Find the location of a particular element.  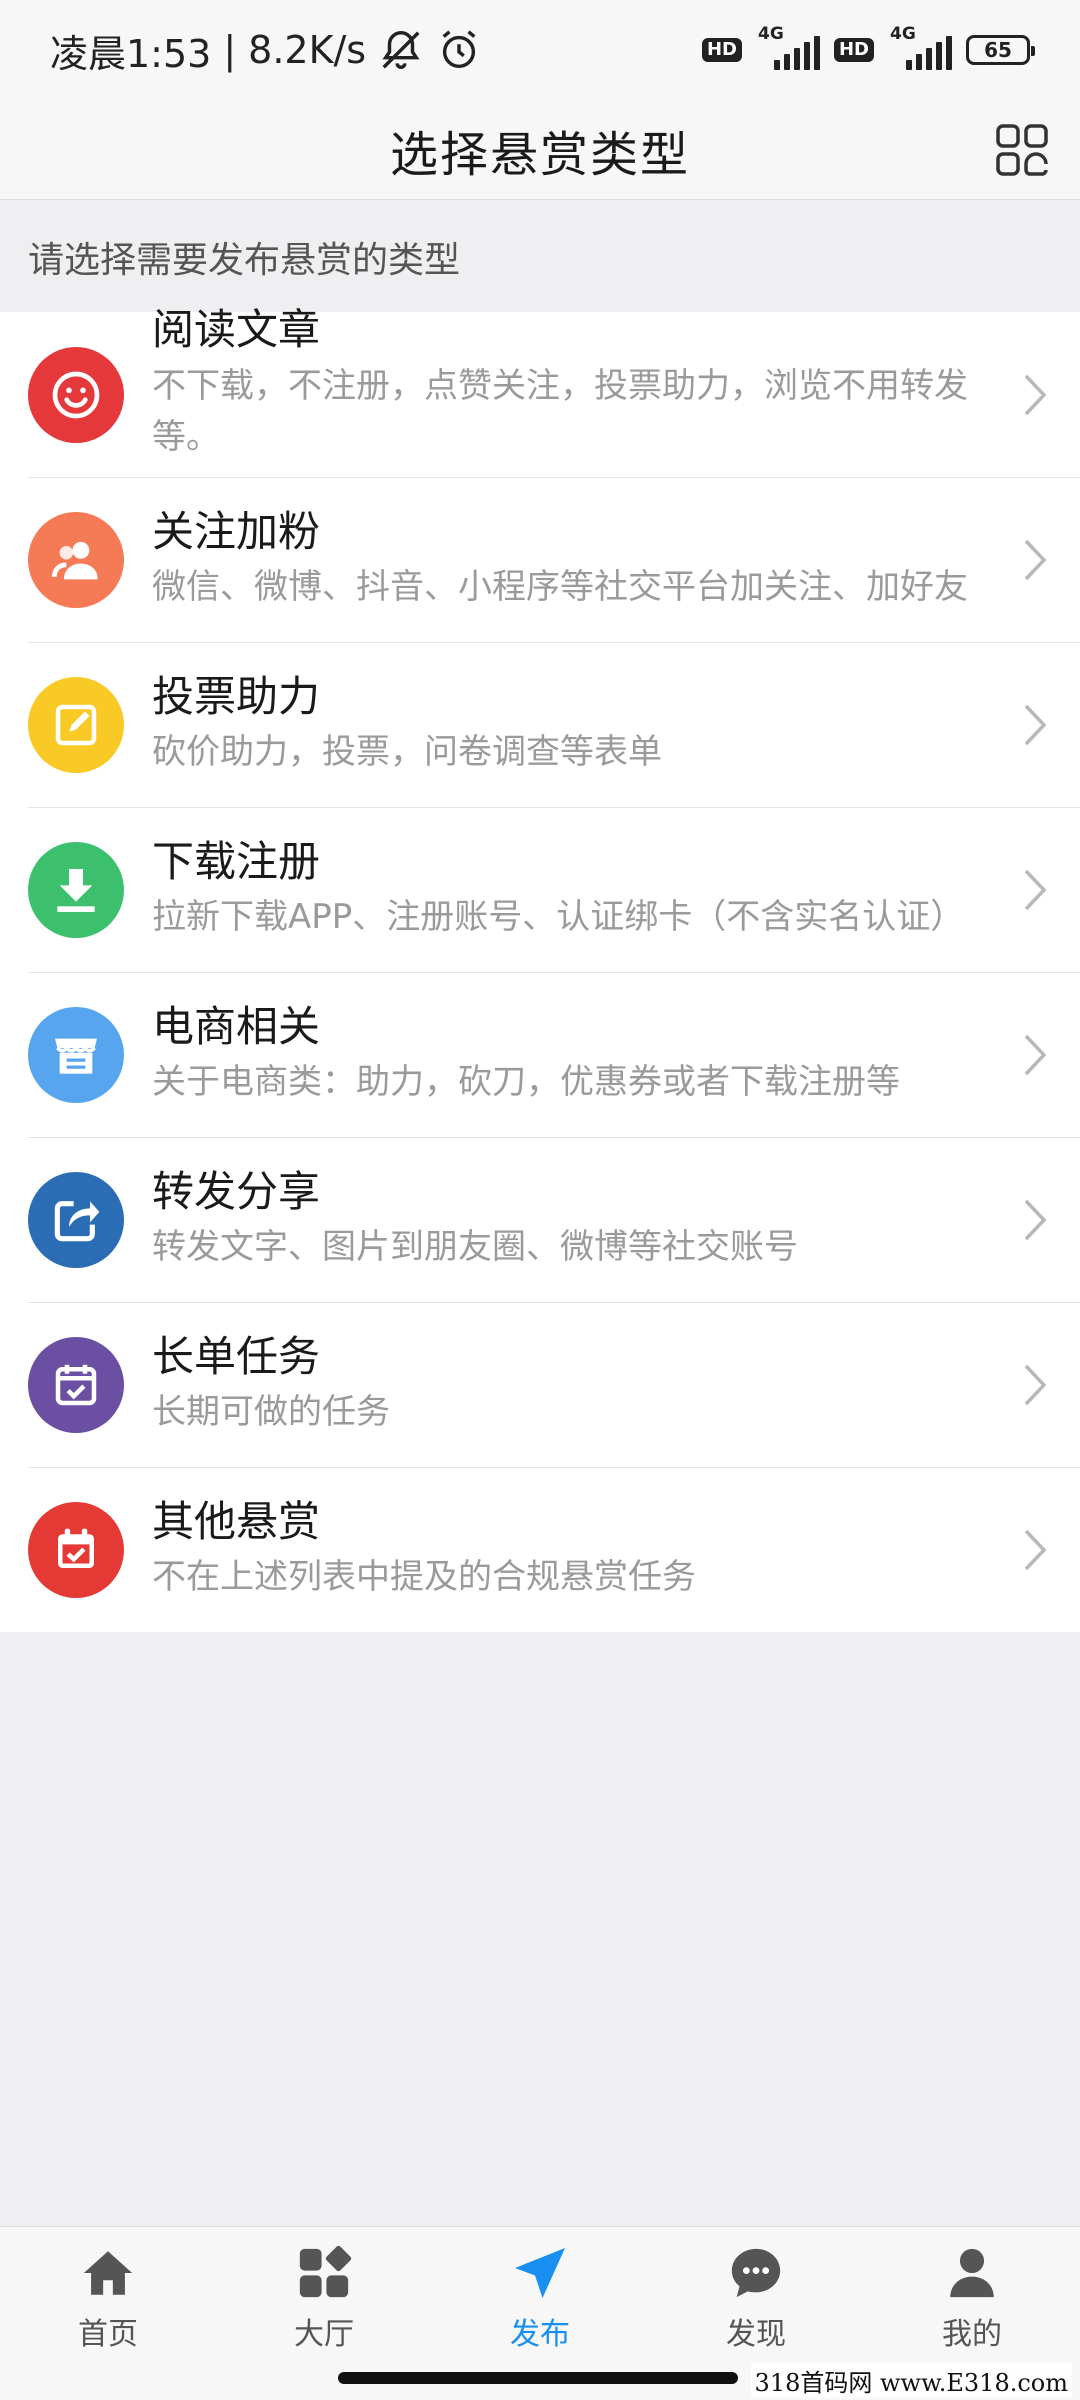

status-bar: 凌晨1:53 | 8.2K/s HD 4G HD 4G 65 is located at coordinates (540, 50).